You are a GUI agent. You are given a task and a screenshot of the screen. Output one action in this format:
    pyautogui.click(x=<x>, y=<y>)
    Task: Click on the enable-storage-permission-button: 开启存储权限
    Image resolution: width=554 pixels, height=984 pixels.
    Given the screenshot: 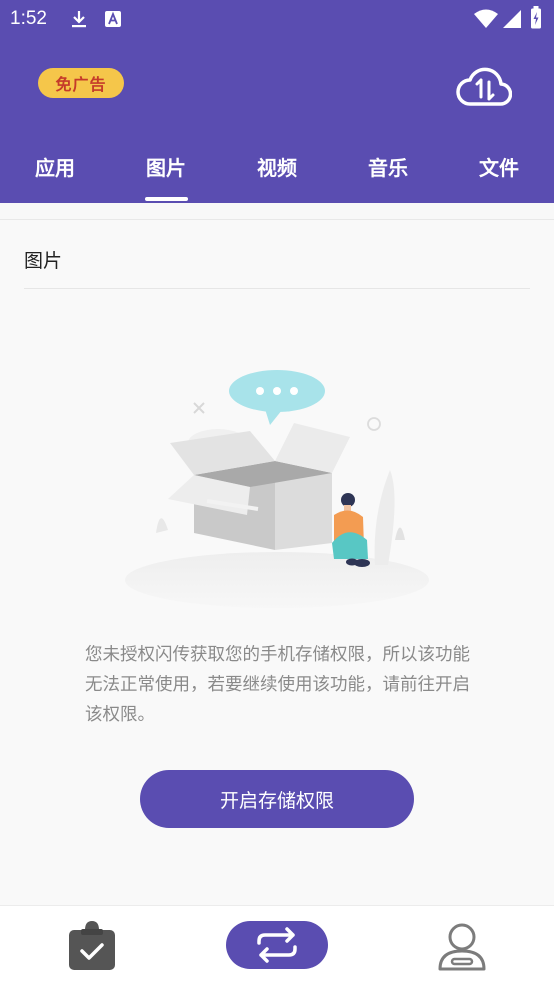 What is the action you would take?
    pyautogui.click(x=277, y=799)
    